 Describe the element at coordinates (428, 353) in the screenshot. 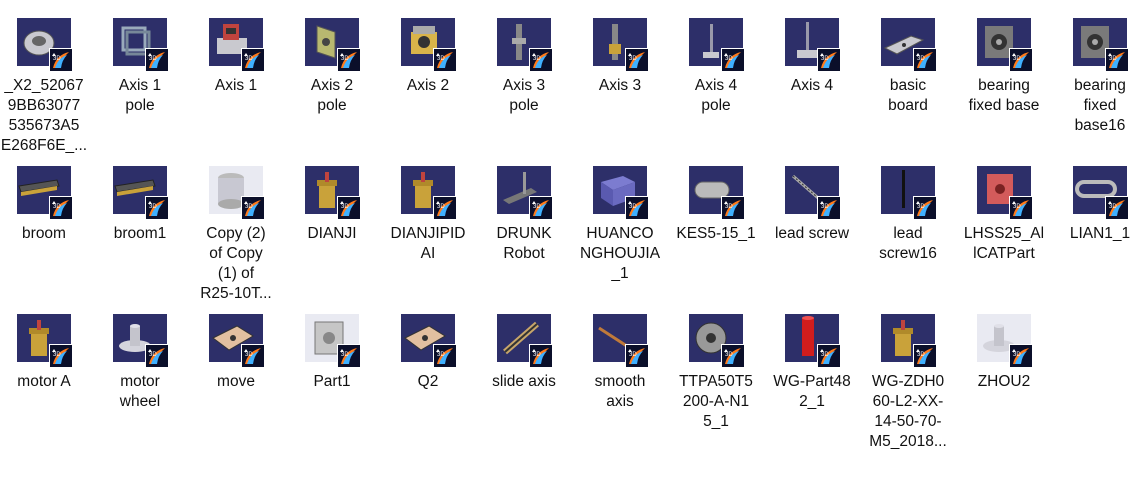

I see `file-item: 3D Q2` at that location.